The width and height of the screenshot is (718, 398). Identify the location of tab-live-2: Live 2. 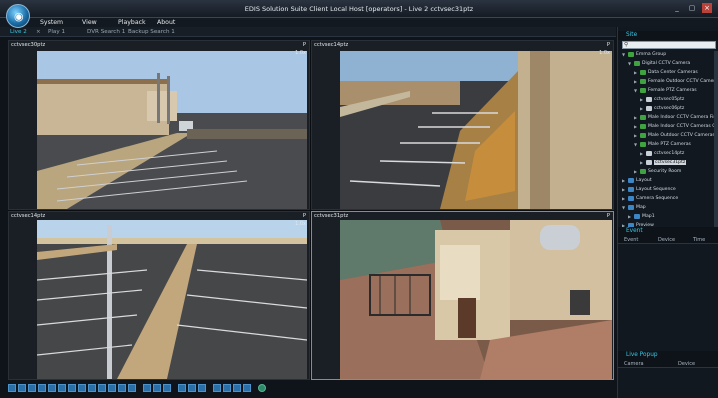
(18, 32).